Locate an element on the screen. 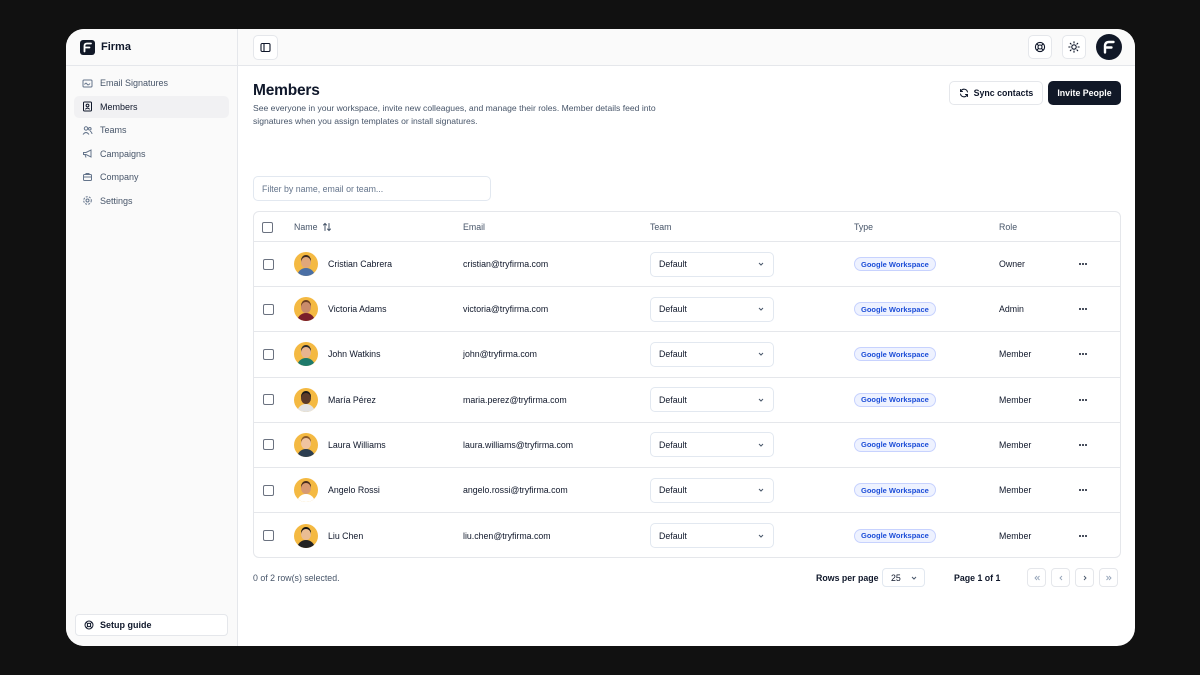  firma-logo-icon is located at coordinates (1109, 47).